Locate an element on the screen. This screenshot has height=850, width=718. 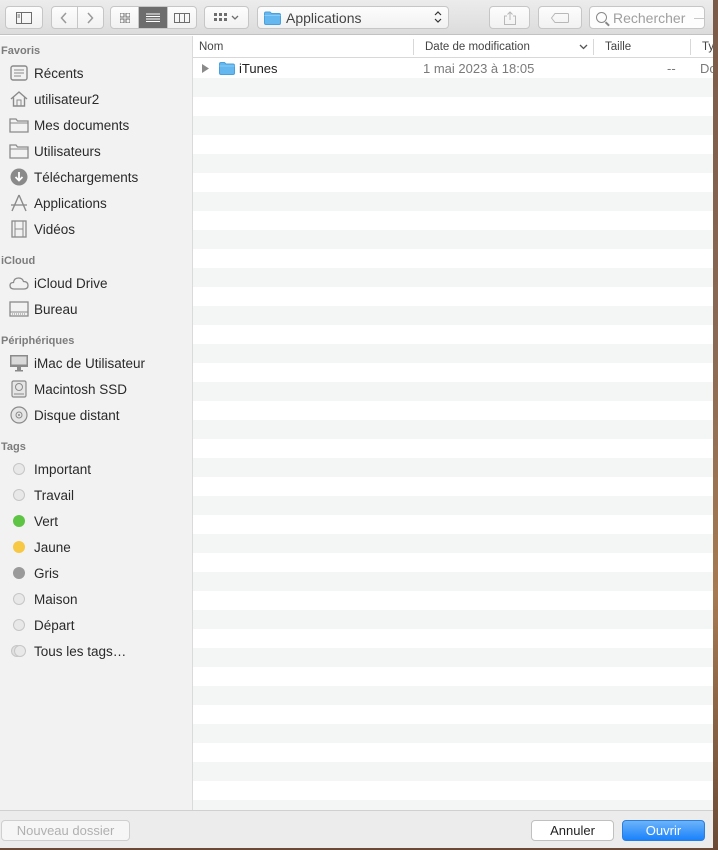
columns-icon is located at coordinates (182, 17).